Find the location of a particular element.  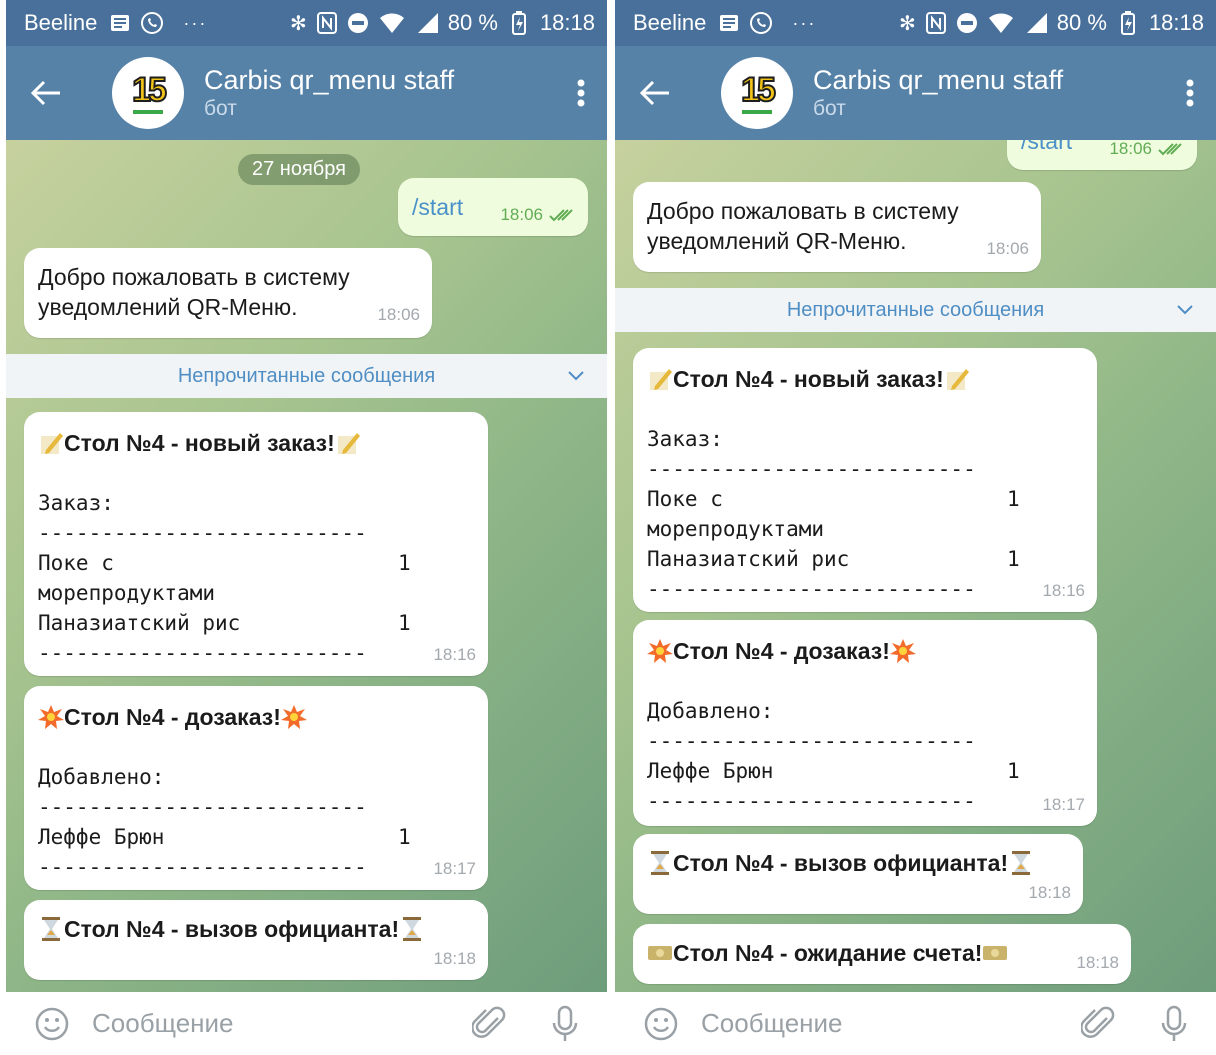

signal-icon is located at coordinates (427, 23).